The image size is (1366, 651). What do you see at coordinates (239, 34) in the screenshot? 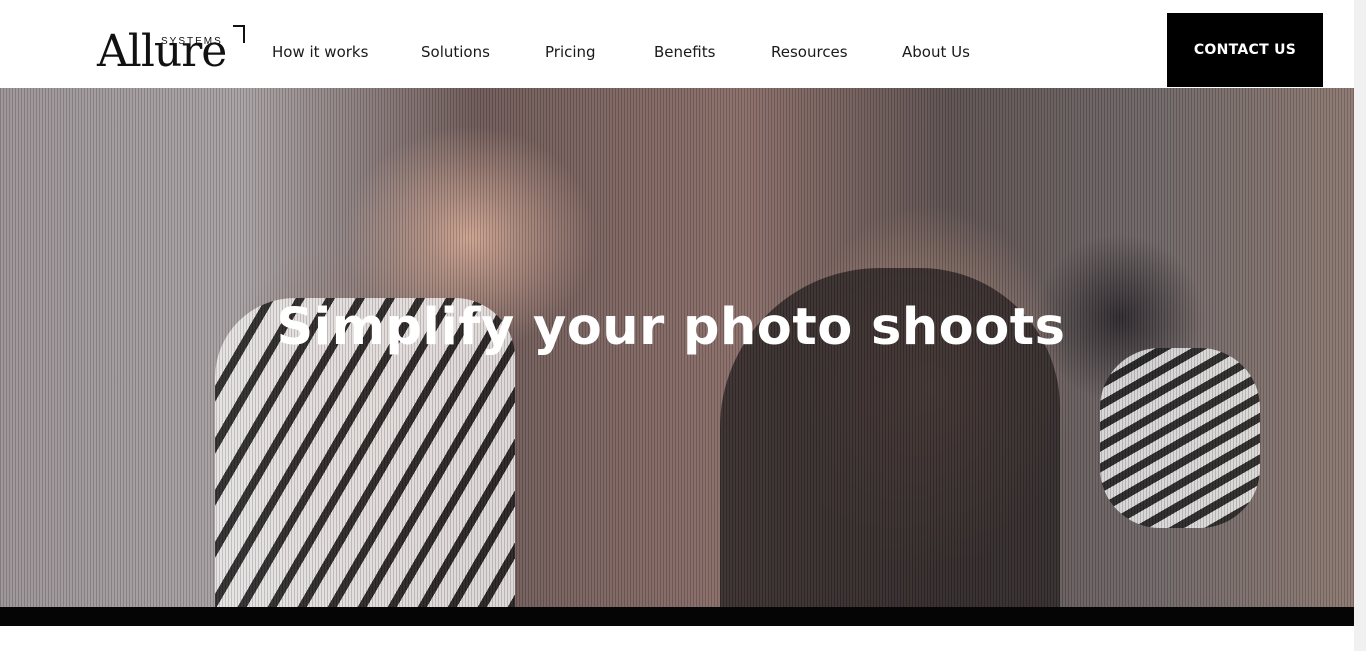
I see `logo-corner-mark` at bounding box center [239, 34].